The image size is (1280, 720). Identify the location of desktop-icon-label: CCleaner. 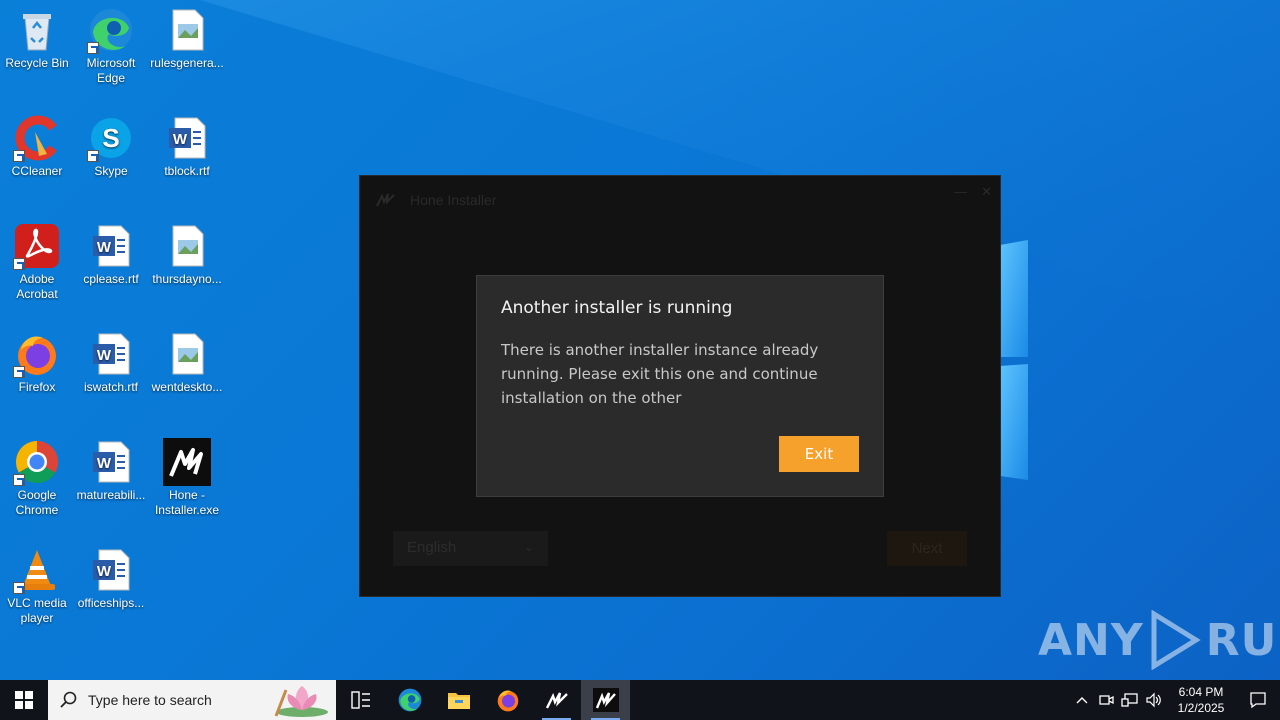
(37, 171).